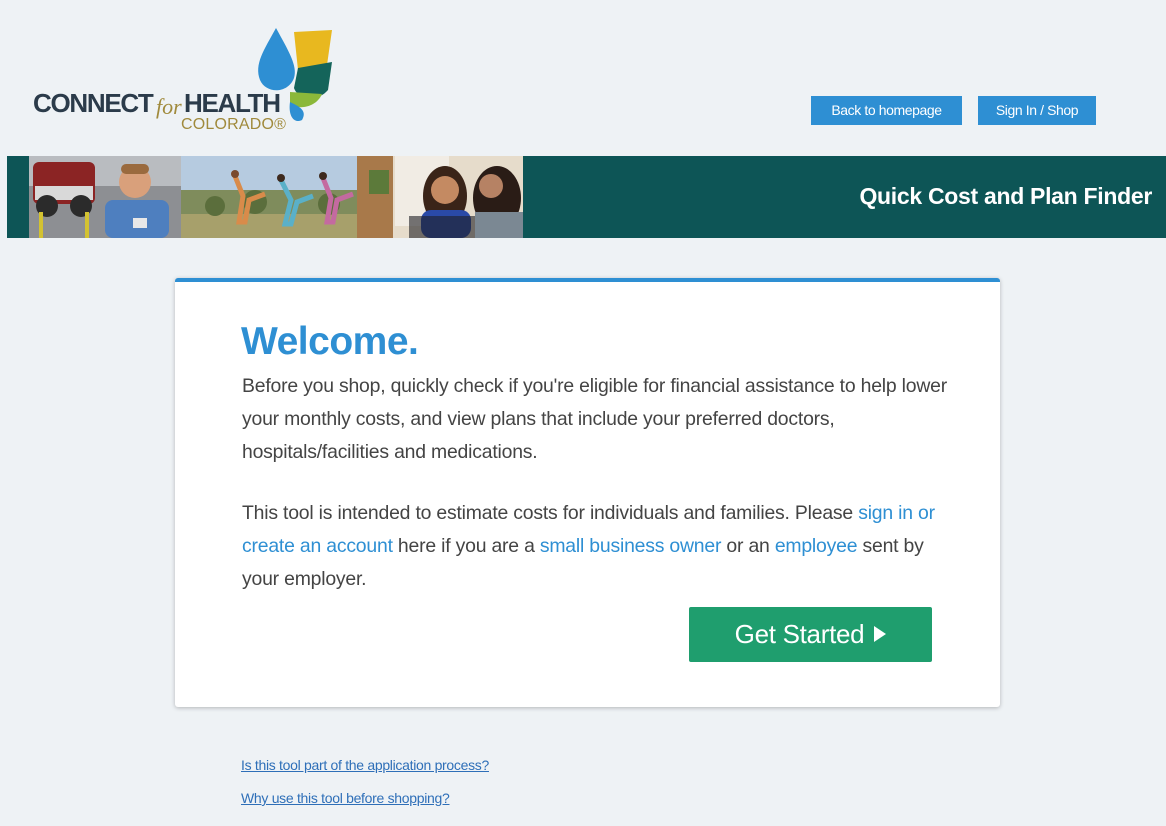 The image size is (1166, 826). Describe the element at coordinates (466, 546) in the screenshot. I see `tool-info-text: here if you are a` at that location.